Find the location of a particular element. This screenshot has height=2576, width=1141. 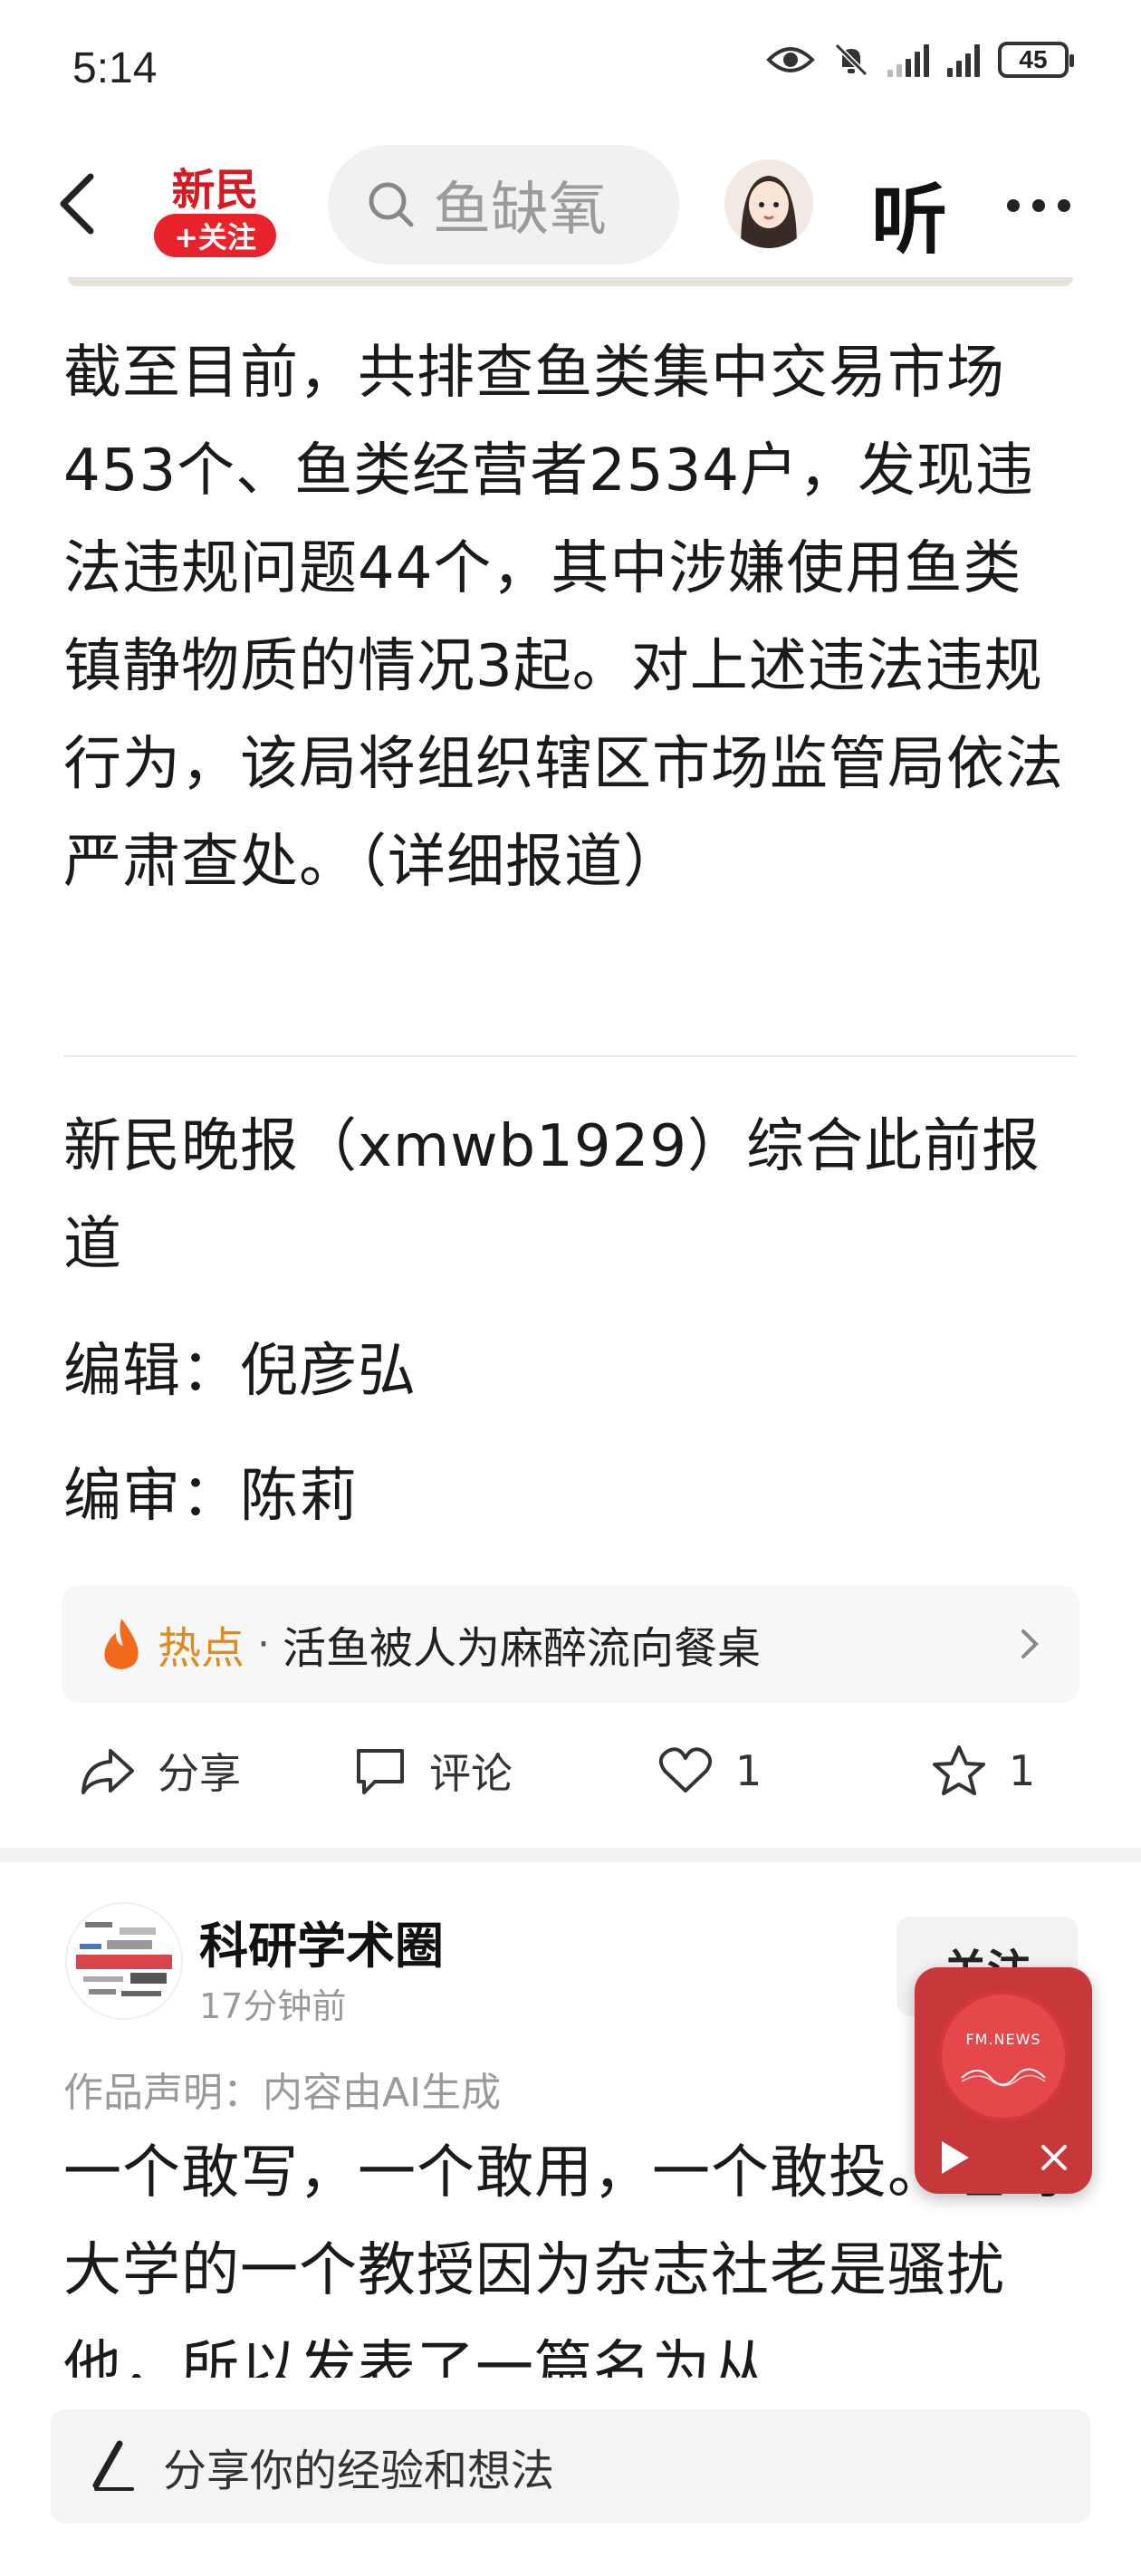

search-query: 鱼缺氧 is located at coordinates (520, 210).